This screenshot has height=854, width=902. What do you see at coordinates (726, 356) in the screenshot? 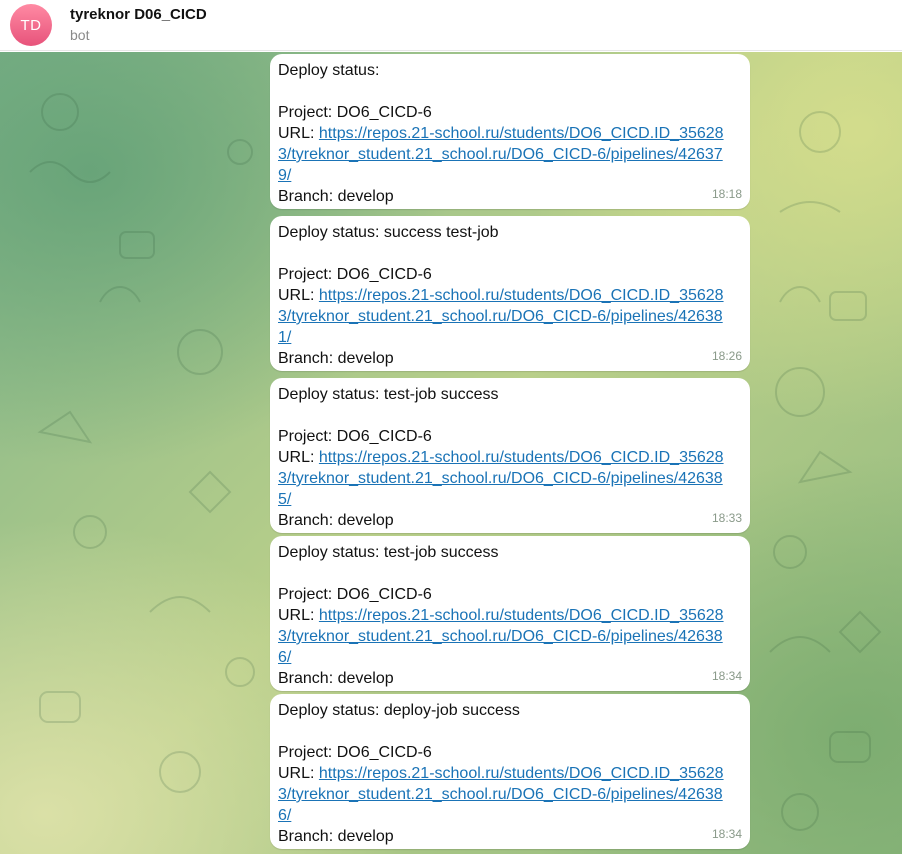
I see `message-timestamp: 18:26` at bounding box center [726, 356].